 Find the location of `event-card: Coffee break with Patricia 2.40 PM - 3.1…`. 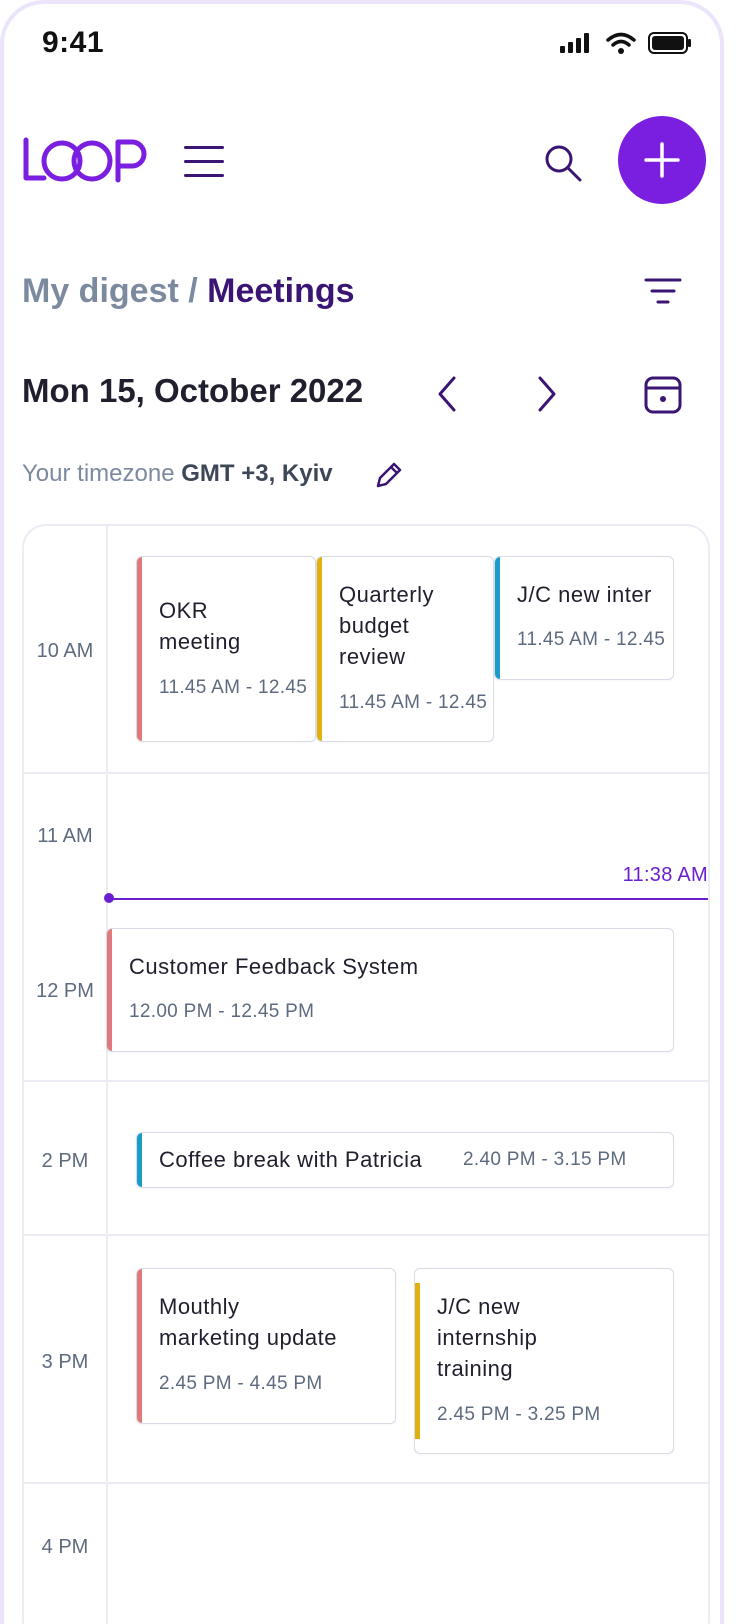

event-card: Coffee break with Patricia 2.40 PM - 3.1… is located at coordinates (405, 1160).